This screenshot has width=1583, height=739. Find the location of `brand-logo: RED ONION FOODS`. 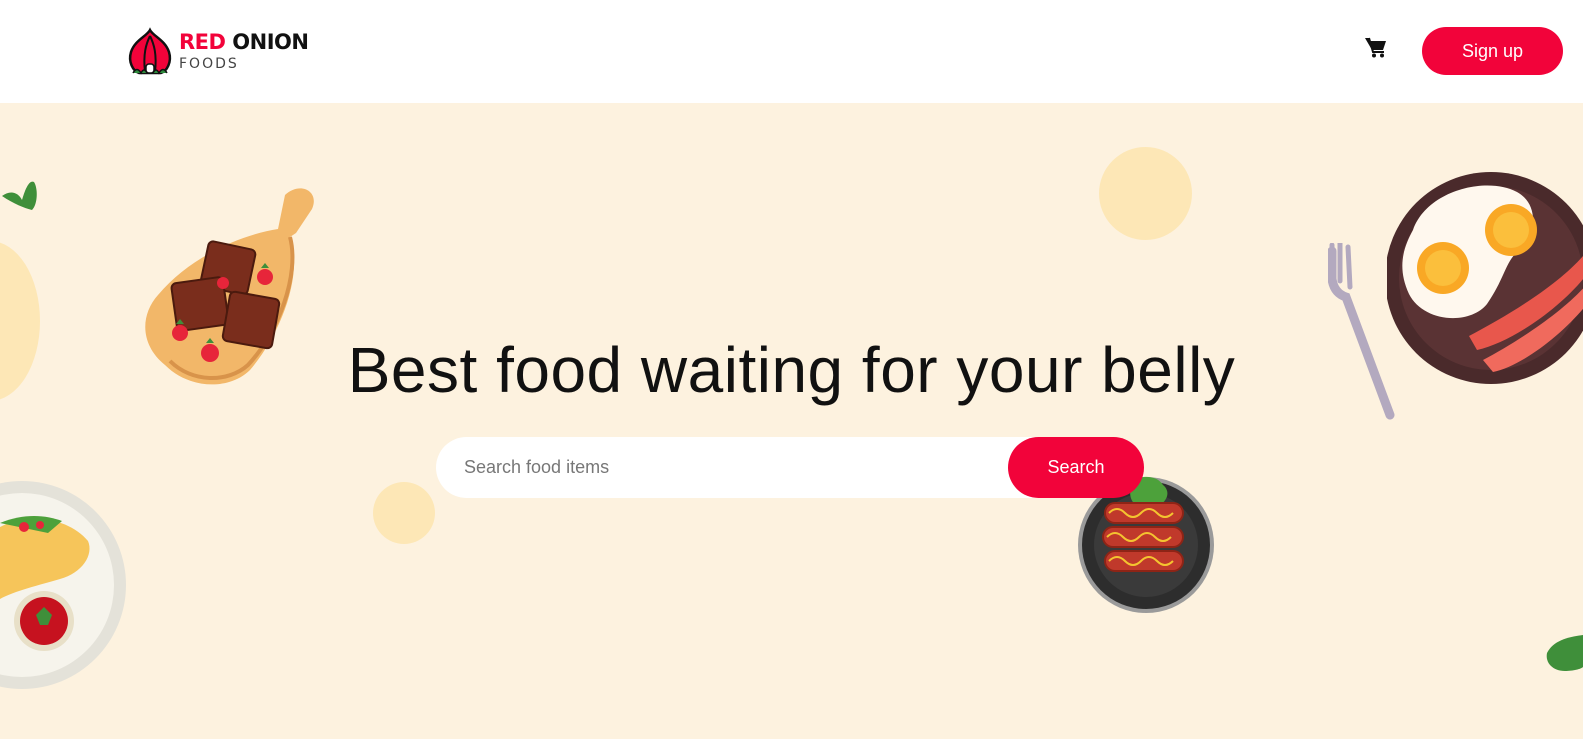

brand-logo: RED ONION FOODS is located at coordinates (217, 52).